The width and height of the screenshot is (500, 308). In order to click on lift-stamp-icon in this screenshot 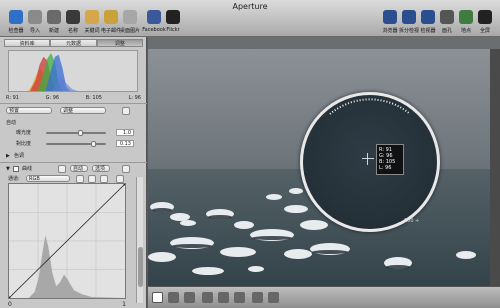, I will do `click(273, 297)`.